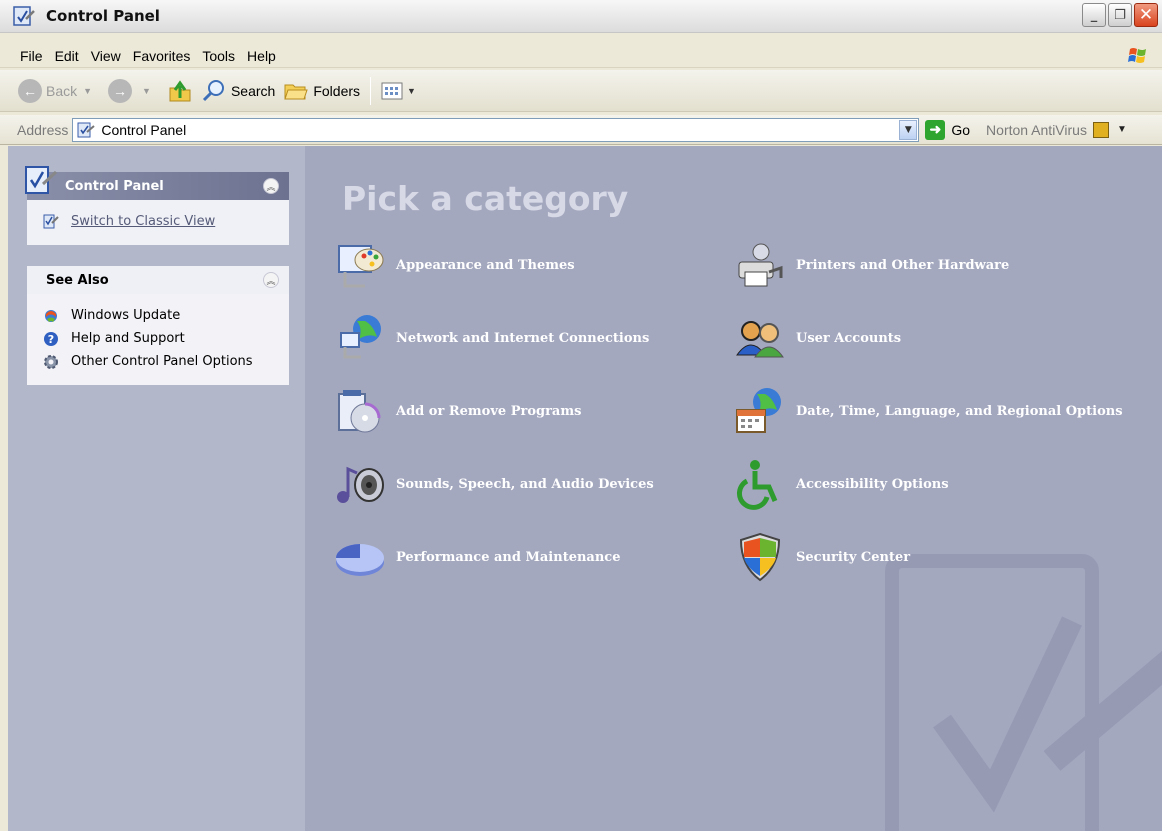 Image resolution: width=1162 pixels, height=831 pixels. What do you see at coordinates (120, 90) in the screenshot?
I see `forward-arrow-icon: →` at bounding box center [120, 90].